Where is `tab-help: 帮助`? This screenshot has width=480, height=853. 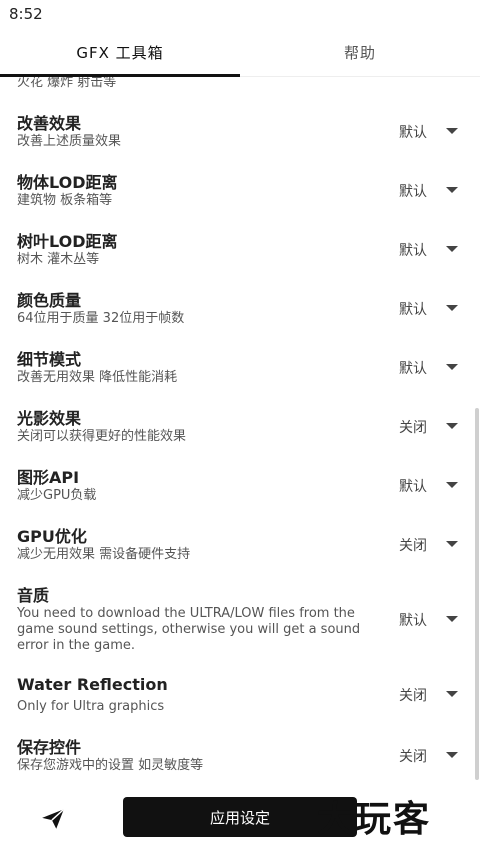
tab-help: 帮助 is located at coordinates (360, 52).